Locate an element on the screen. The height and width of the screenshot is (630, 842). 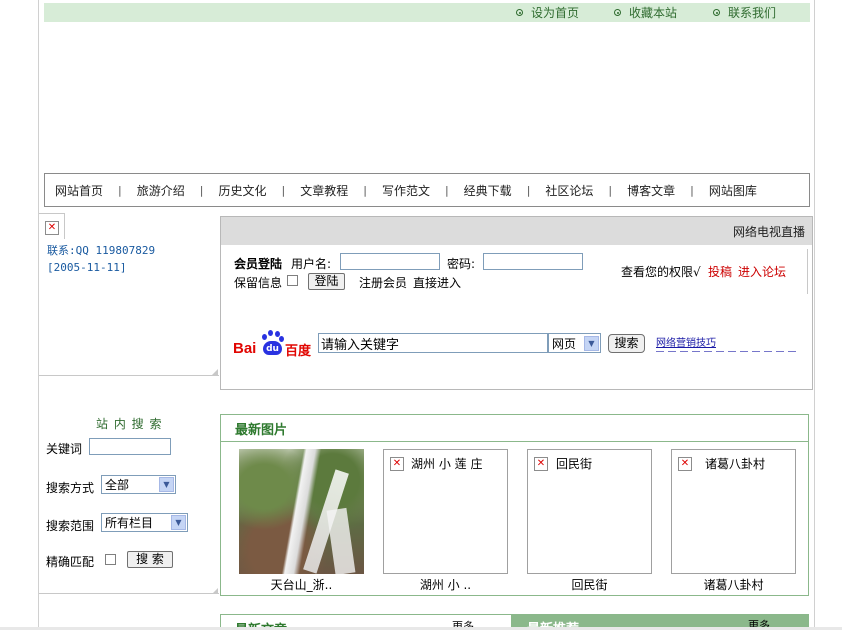
login-button: 登陆 is located at coordinates (326, 281).